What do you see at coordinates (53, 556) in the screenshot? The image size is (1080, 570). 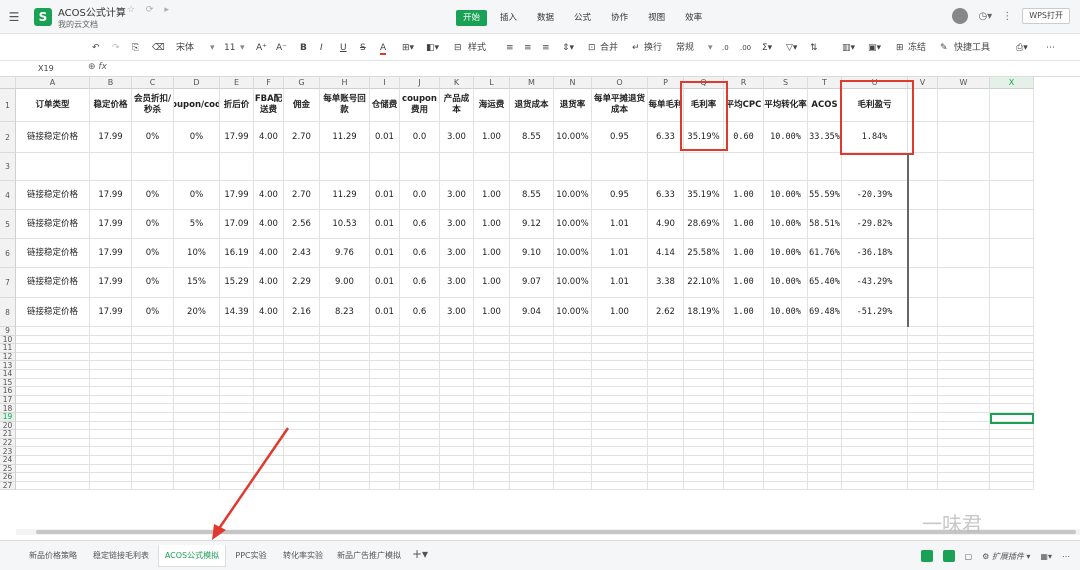 I see `sheet-tab: 新品价格策略` at bounding box center [53, 556].